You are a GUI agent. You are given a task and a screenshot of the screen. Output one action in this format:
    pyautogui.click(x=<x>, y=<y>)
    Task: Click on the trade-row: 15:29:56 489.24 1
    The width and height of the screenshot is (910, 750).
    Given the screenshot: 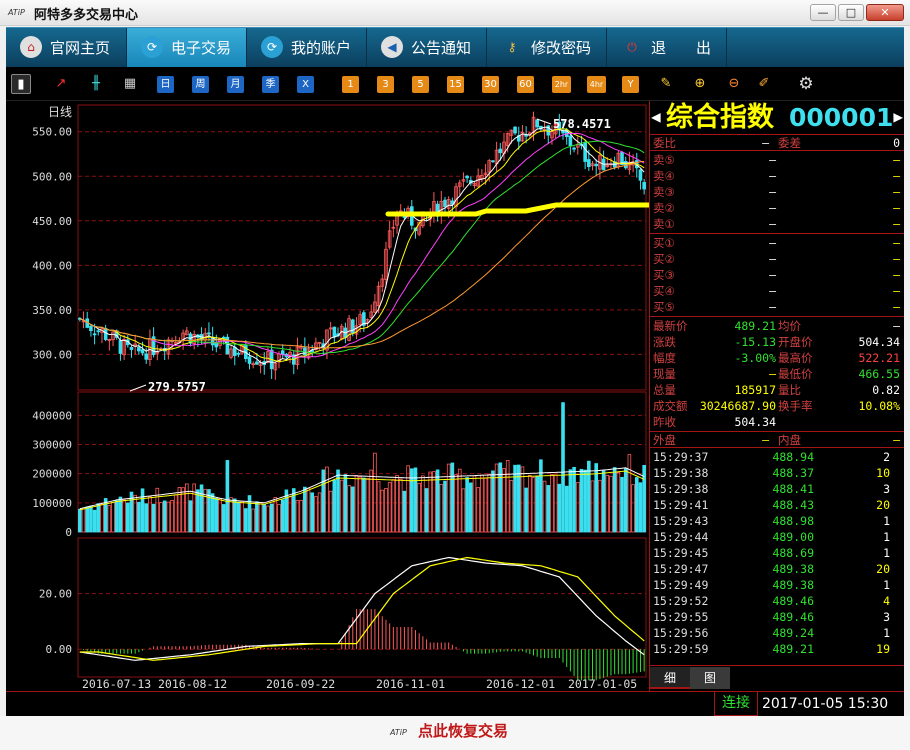 What is the action you would take?
    pyautogui.click(x=777, y=633)
    